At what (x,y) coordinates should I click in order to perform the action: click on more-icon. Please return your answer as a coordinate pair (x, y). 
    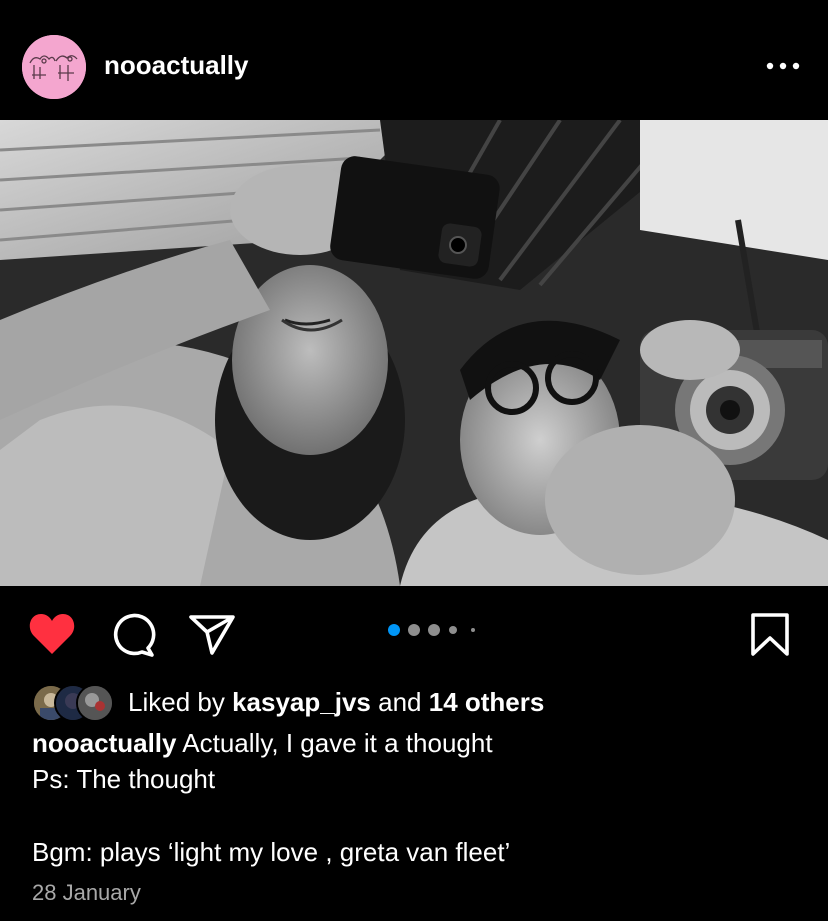
    Looking at the image, I should click on (783, 66).